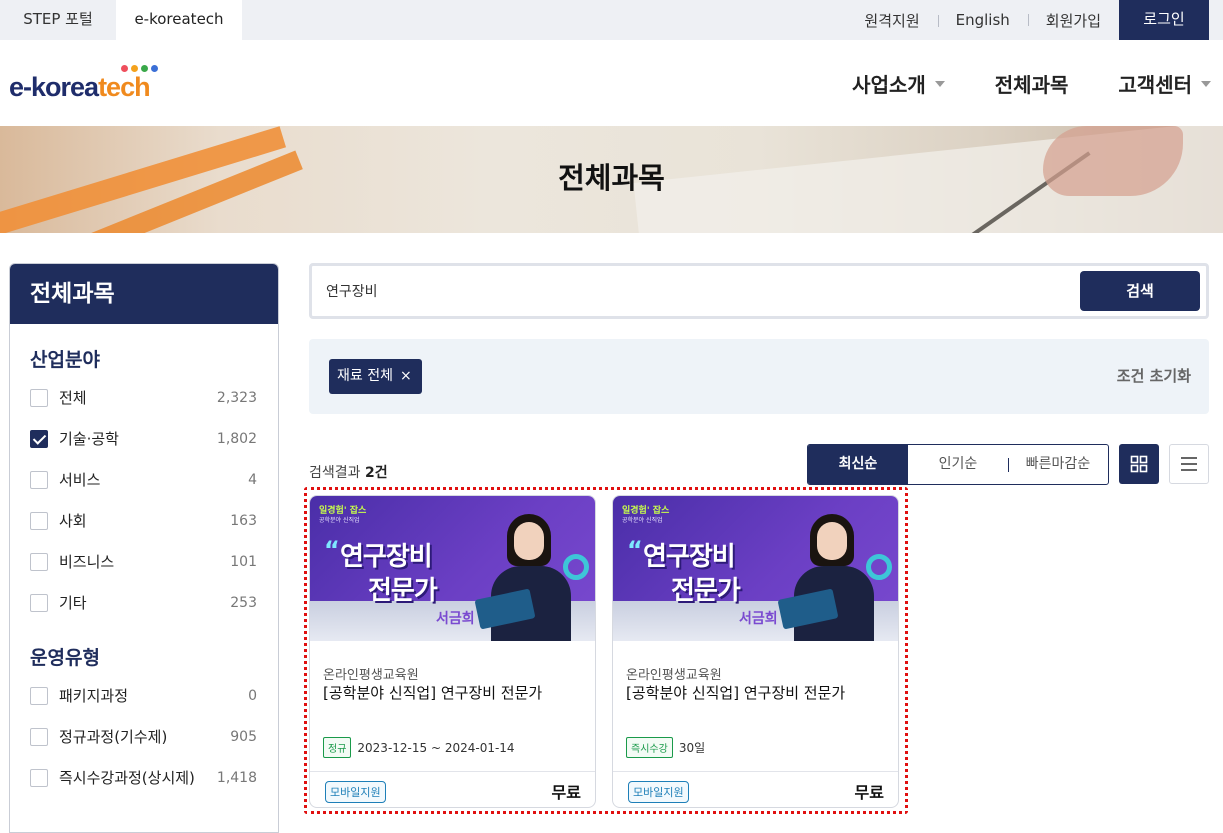 The width and height of the screenshot is (1223, 833). Describe the element at coordinates (658, 792) in the screenshot. I see `mobile-support-badge: 모바일지원` at that location.